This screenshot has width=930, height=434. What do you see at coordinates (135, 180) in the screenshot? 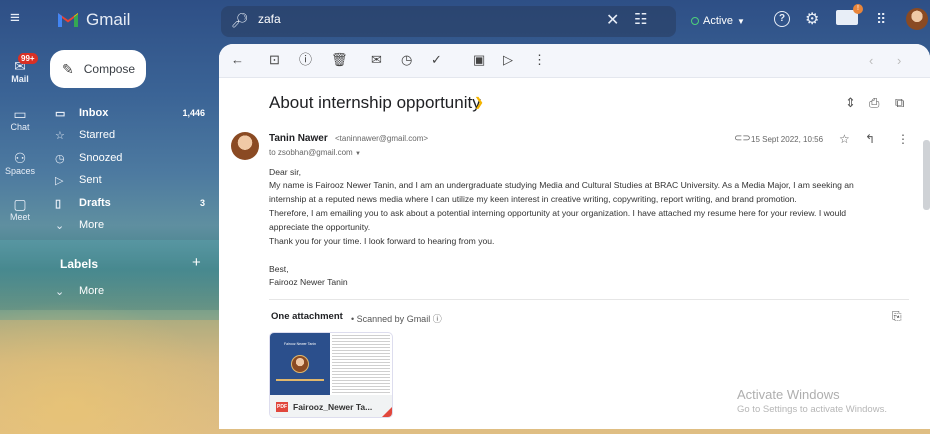
I see `nav-item-sent: ▷ Sent` at bounding box center [135, 180].